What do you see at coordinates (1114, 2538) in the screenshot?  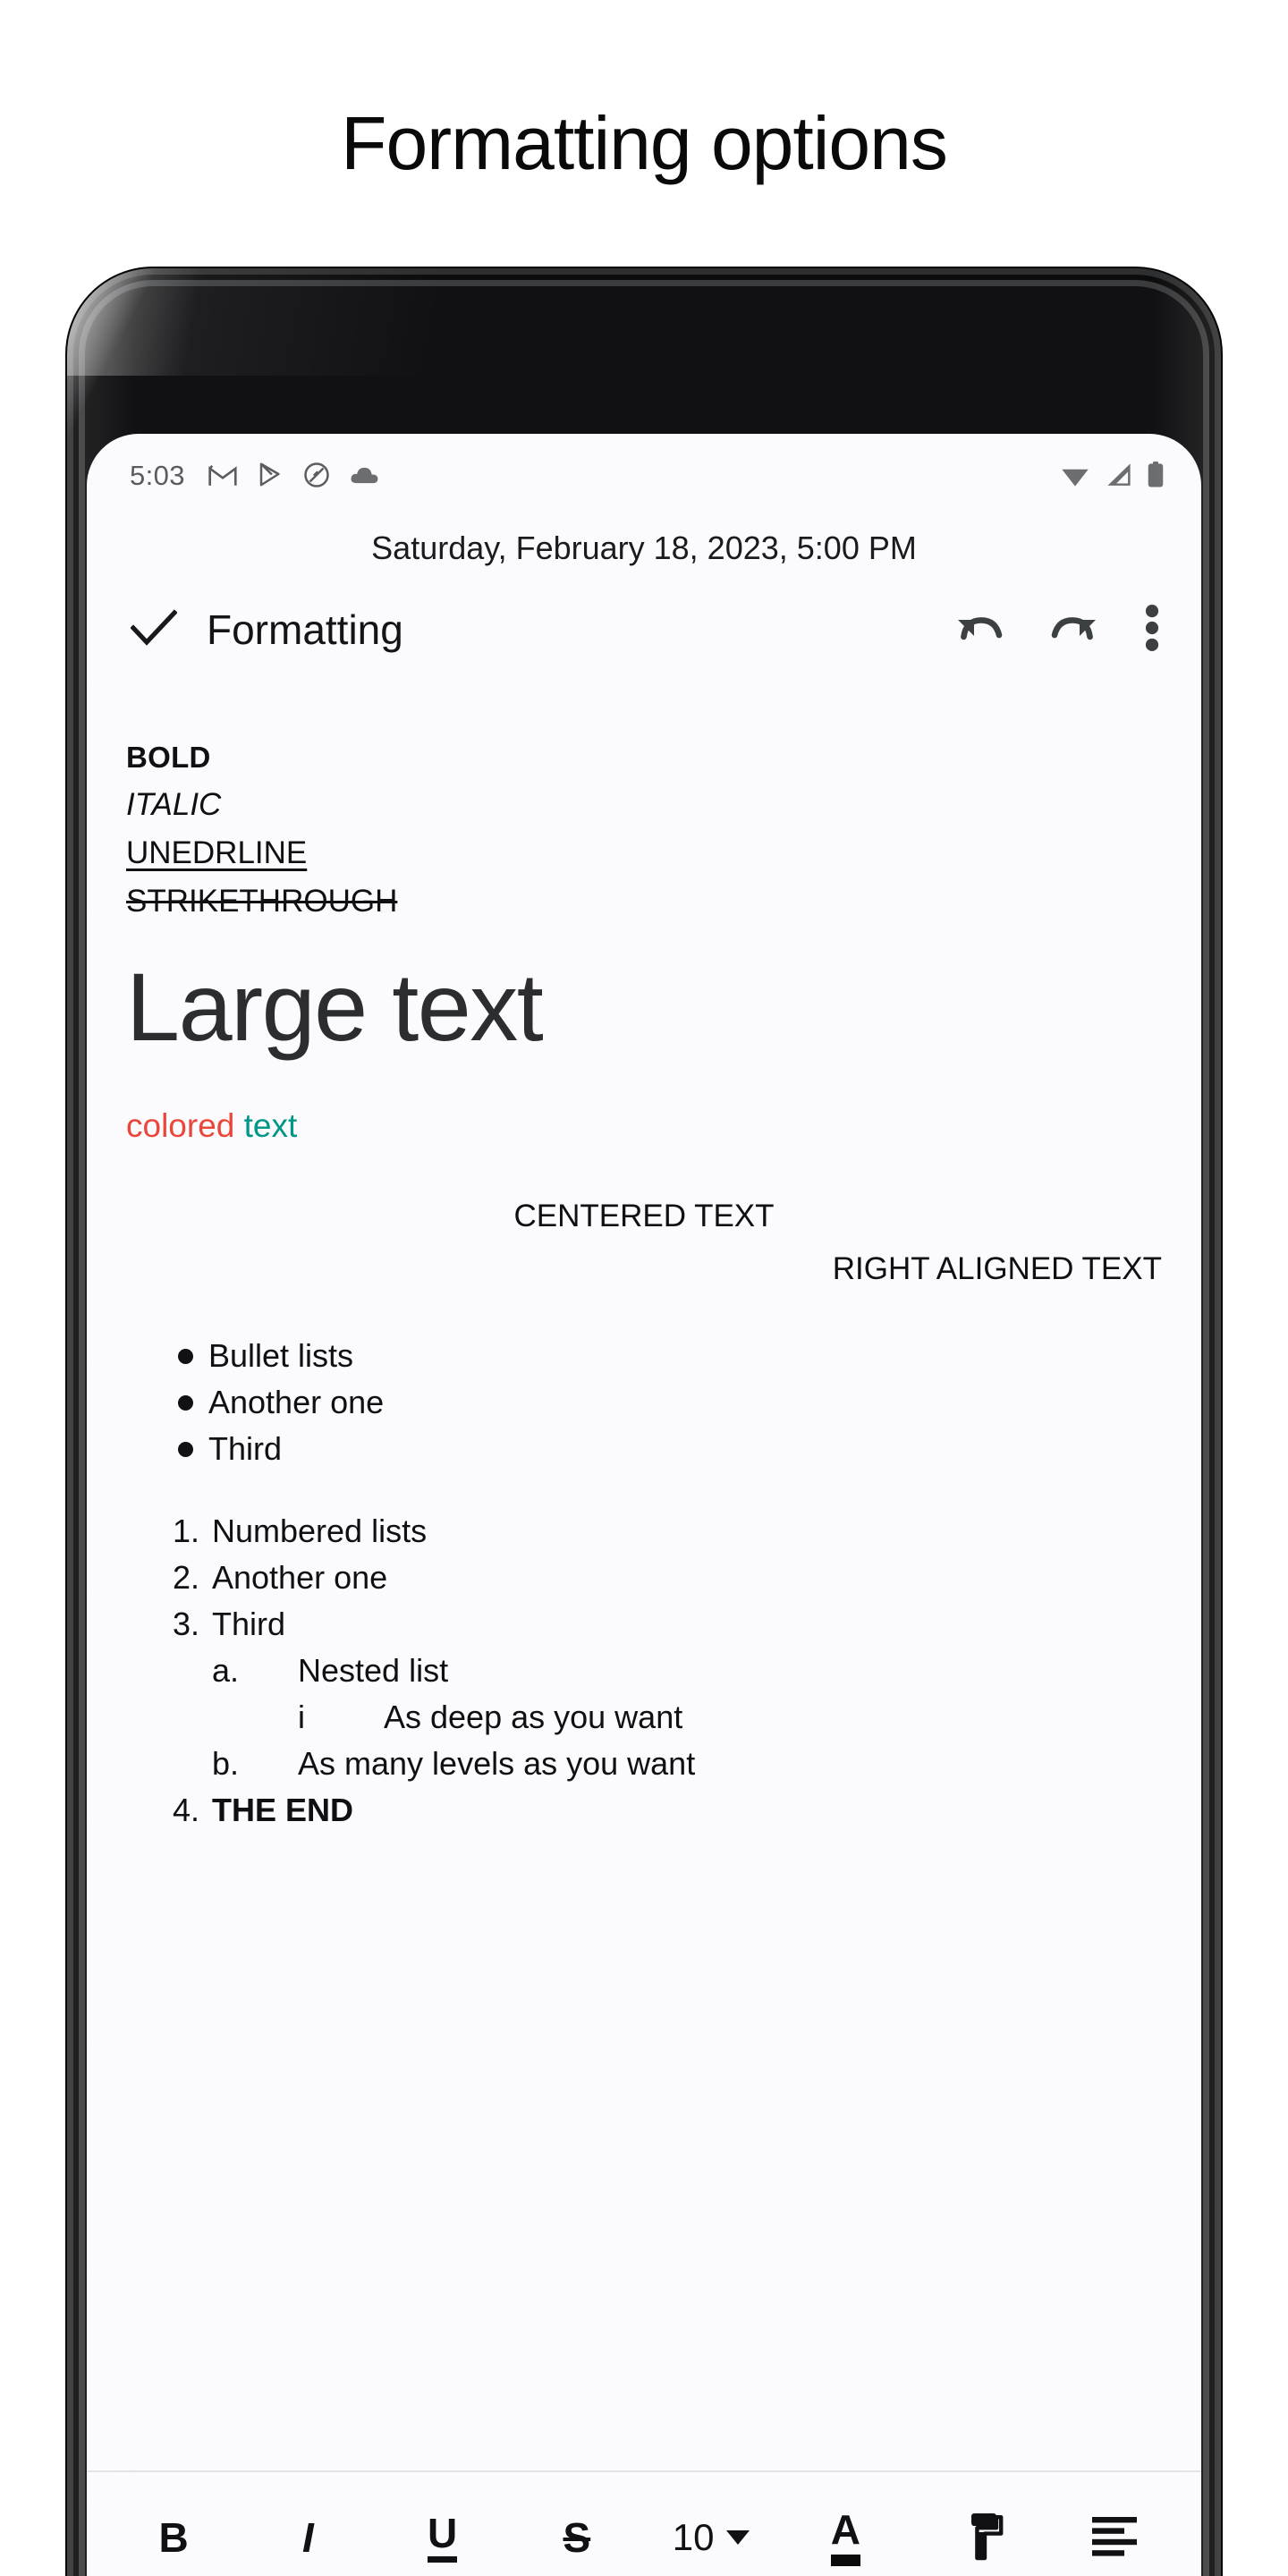 I see `align-left-icon` at bounding box center [1114, 2538].